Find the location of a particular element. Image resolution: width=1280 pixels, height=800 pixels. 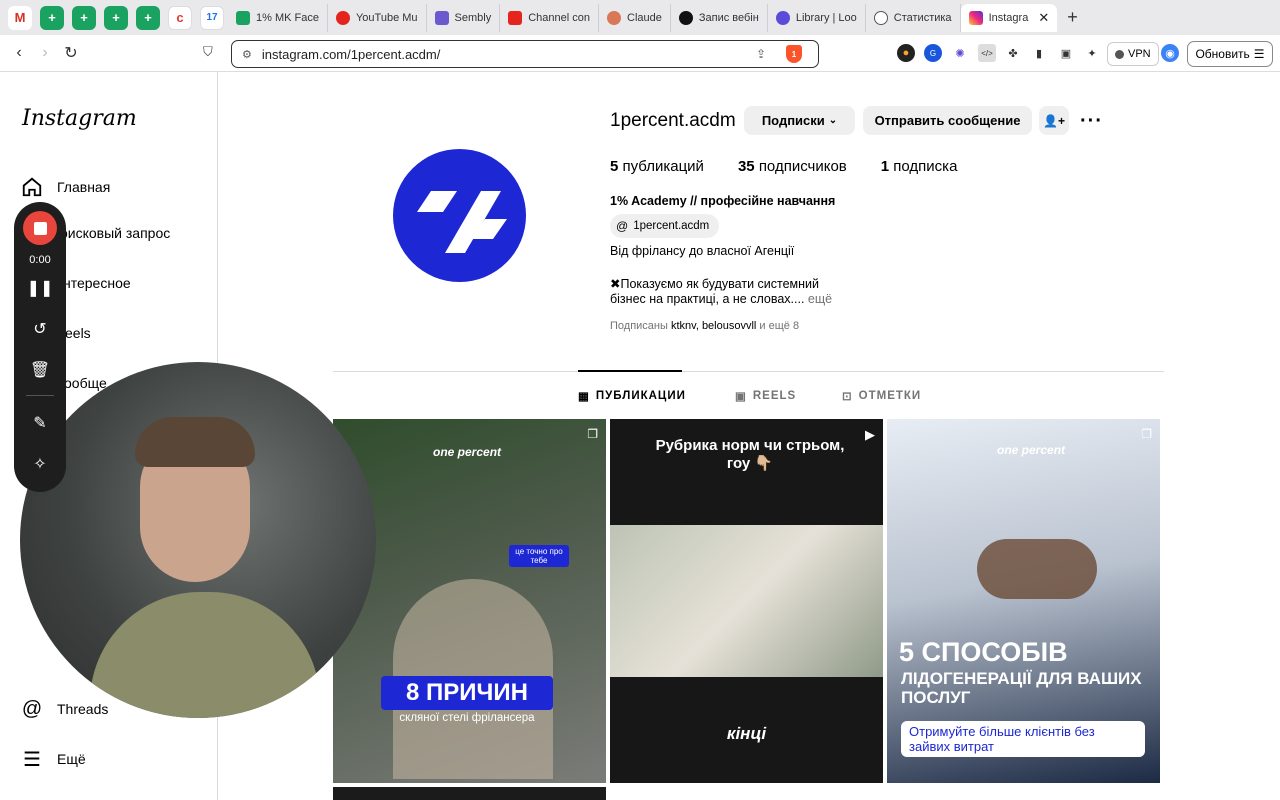

pencil-icon: ✎ is located at coordinates (40, 423).